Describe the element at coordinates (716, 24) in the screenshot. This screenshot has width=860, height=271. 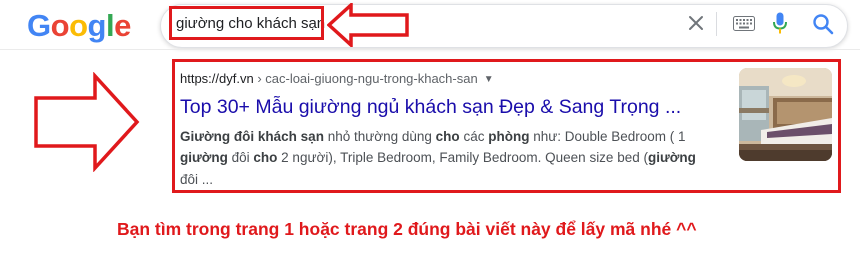
I see `search-divider` at that location.